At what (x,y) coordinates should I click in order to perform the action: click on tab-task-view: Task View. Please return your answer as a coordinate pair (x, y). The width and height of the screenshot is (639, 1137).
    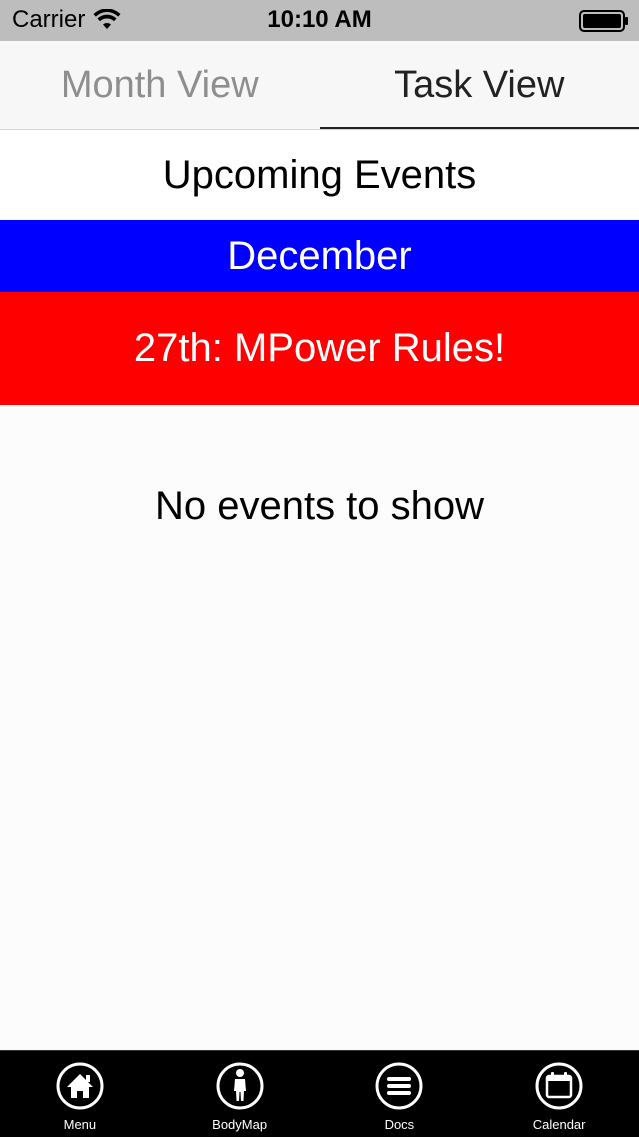
    Looking at the image, I should click on (479, 85).